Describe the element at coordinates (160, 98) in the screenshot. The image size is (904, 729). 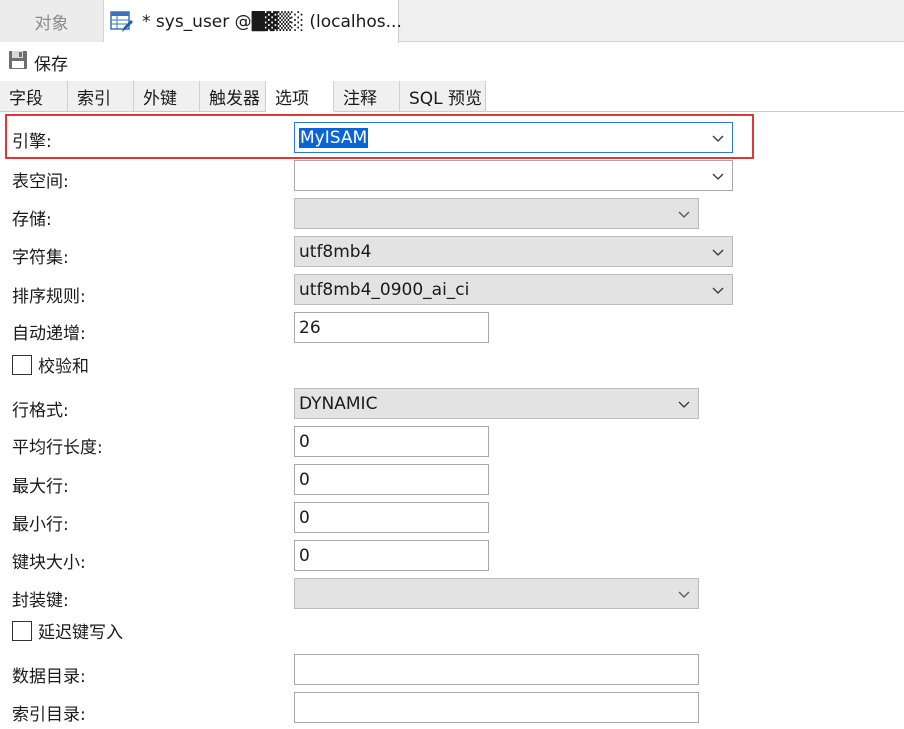
I see `tab-foreign-keys-label: 外键` at that location.